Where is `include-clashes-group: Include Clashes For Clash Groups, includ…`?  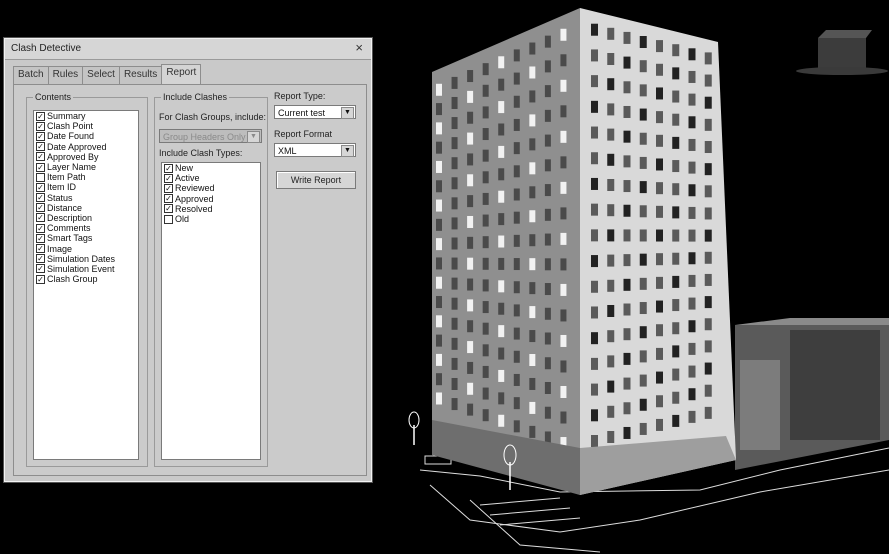
include-clashes-group: Include Clashes For Clash Groups, includ… is located at coordinates (211, 279).